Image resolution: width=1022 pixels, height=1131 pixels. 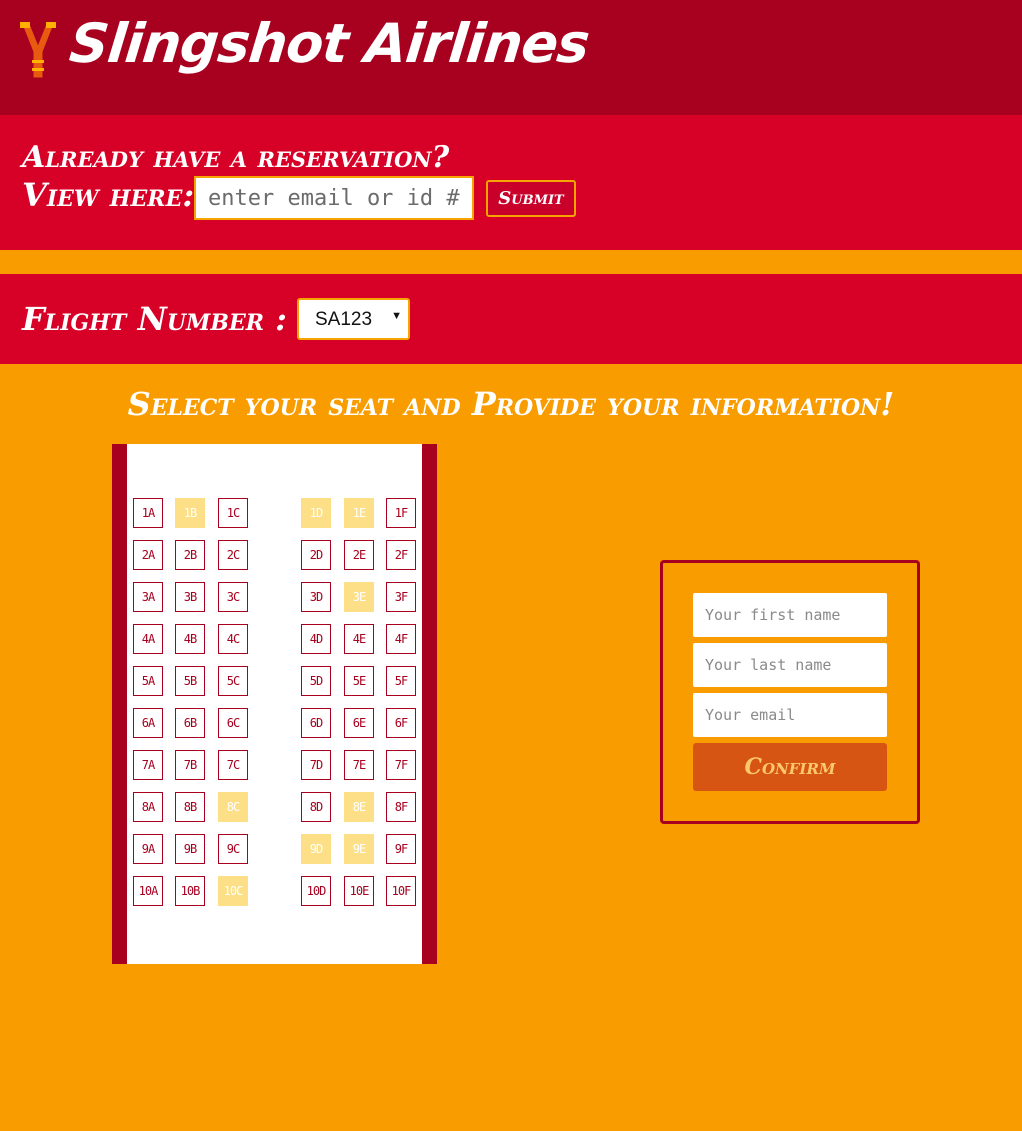 What do you see at coordinates (233, 723) in the screenshot?
I see `seat-6c: 6C` at bounding box center [233, 723].